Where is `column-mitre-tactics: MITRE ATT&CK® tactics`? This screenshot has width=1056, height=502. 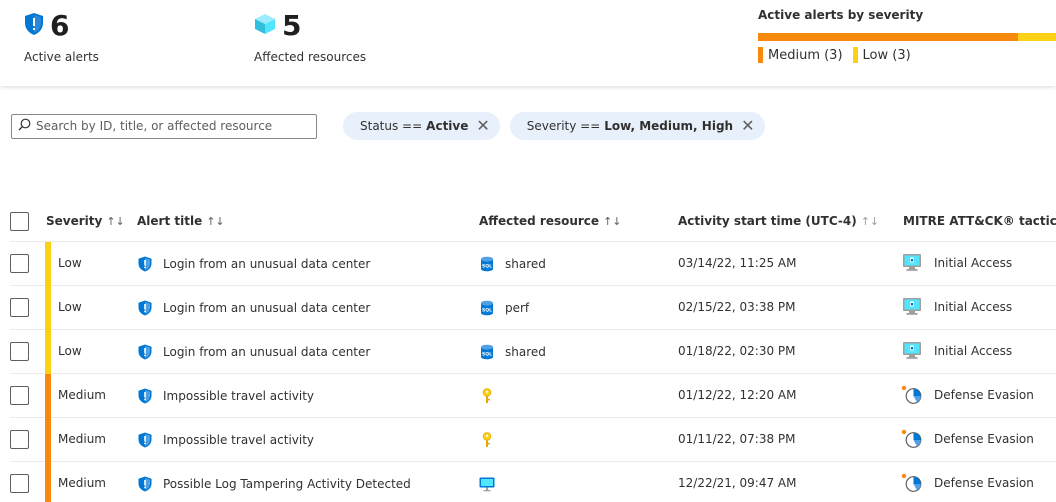
column-mitre-tactics: MITRE ATT&CK® tactics is located at coordinates (979, 221).